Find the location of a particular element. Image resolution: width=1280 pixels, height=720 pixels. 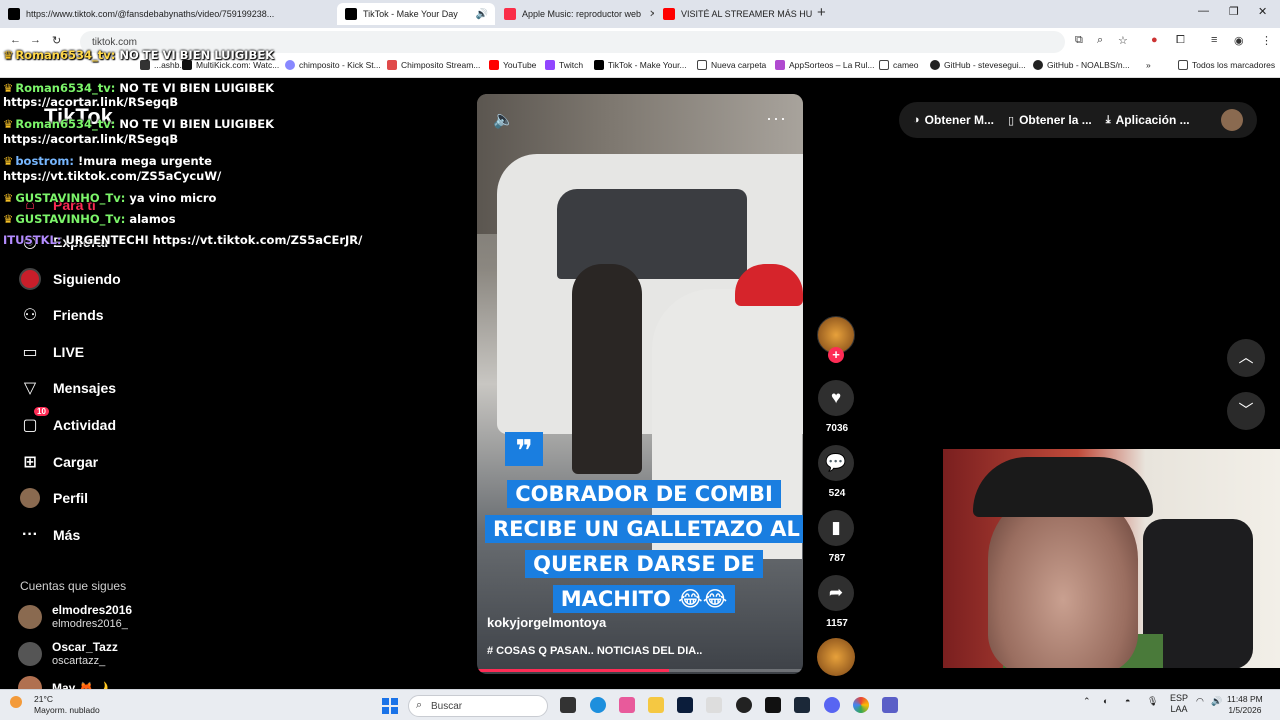

restore-button: ❐ is located at coordinates (1234, 11).